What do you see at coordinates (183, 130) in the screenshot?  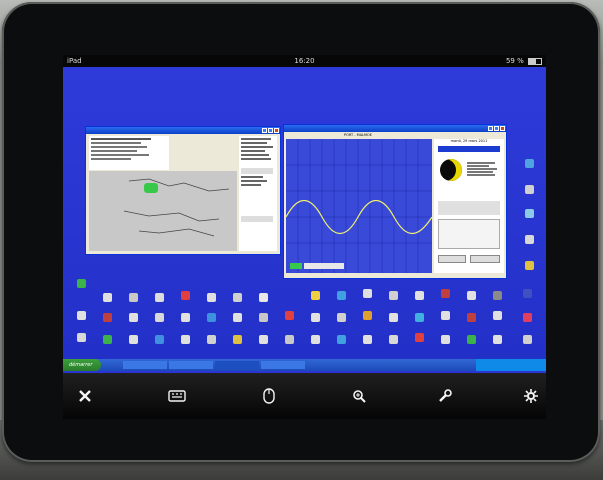 I see `map-window-titlebar` at bounding box center [183, 130].